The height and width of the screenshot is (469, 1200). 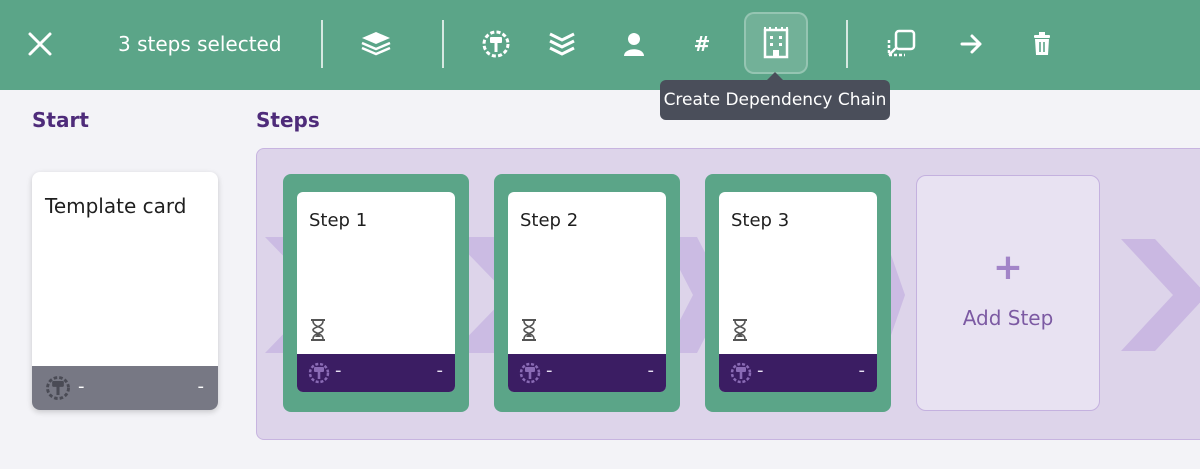 I want to click on hash-label: #, so click(x=702, y=44).